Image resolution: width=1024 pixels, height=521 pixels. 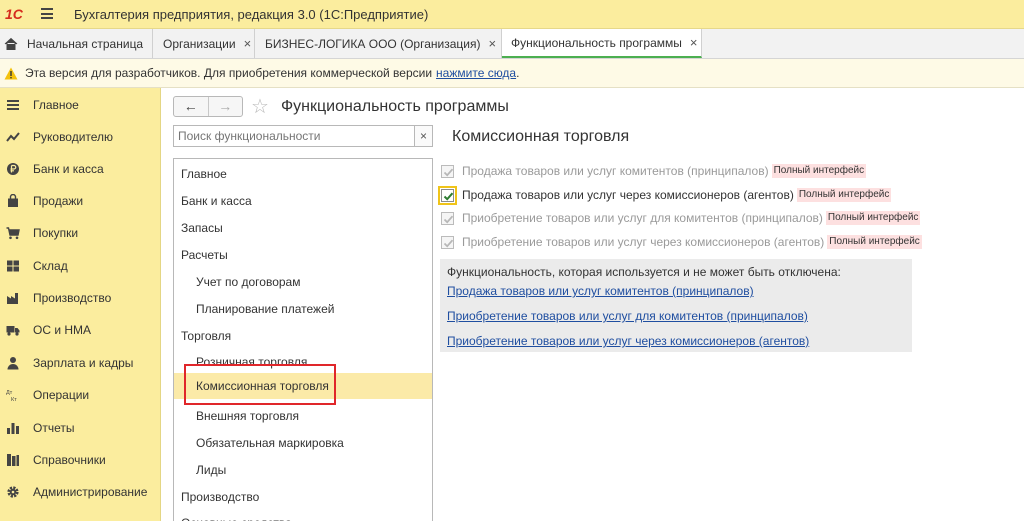 I want to click on sidebar-item-label: Склад, so click(x=50, y=266).